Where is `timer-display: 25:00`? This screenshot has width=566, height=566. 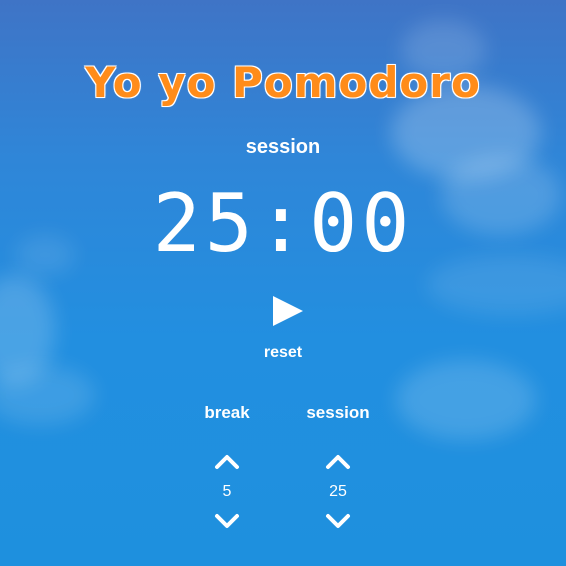 timer-display: 25:00 is located at coordinates (283, 223).